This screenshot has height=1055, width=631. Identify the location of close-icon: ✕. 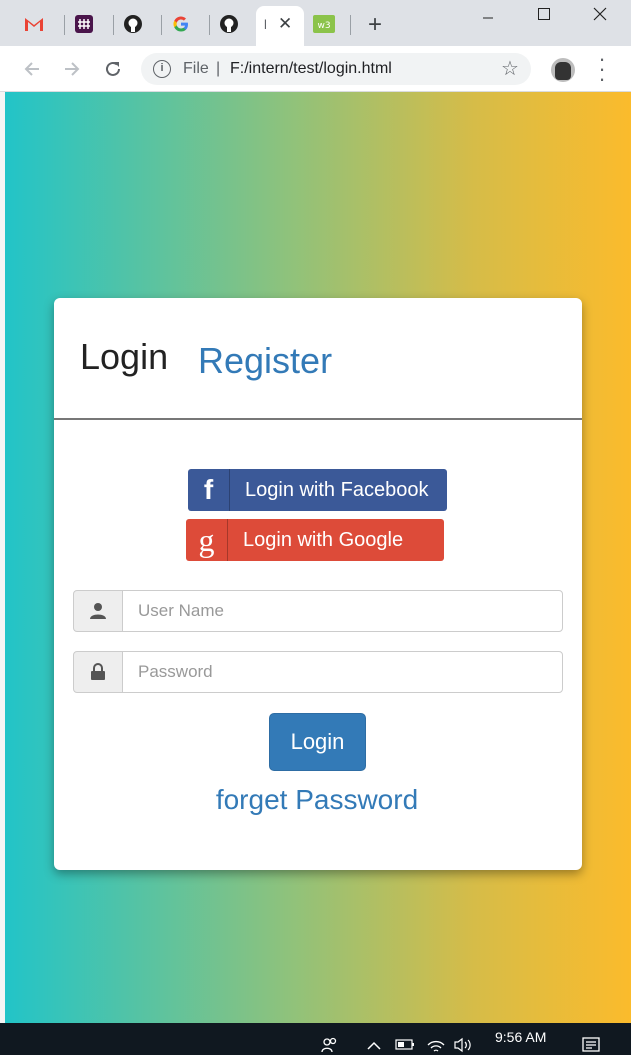
(285, 24).